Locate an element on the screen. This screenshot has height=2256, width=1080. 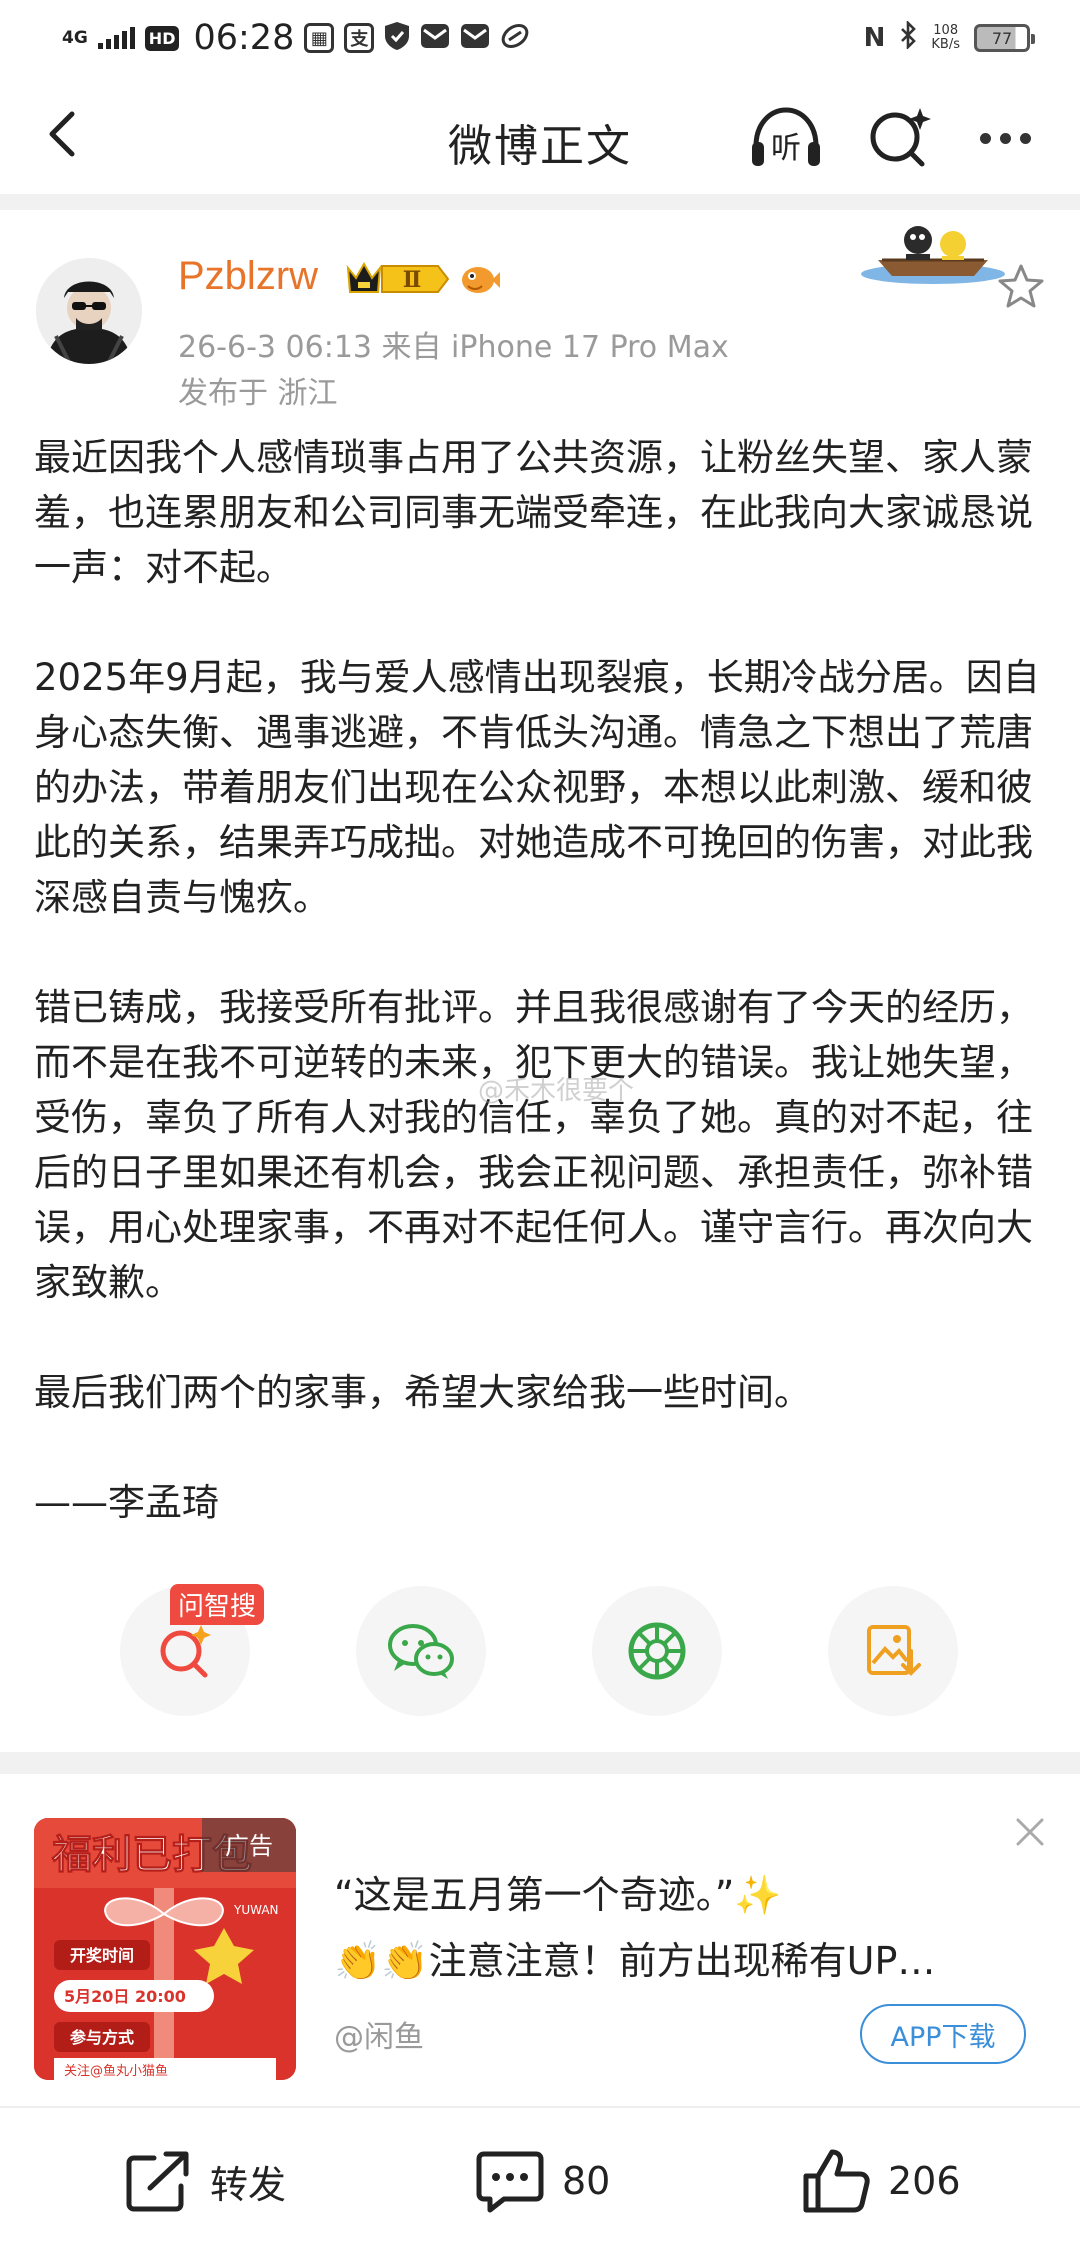
share-moments-button is located at coordinates (657, 1651).